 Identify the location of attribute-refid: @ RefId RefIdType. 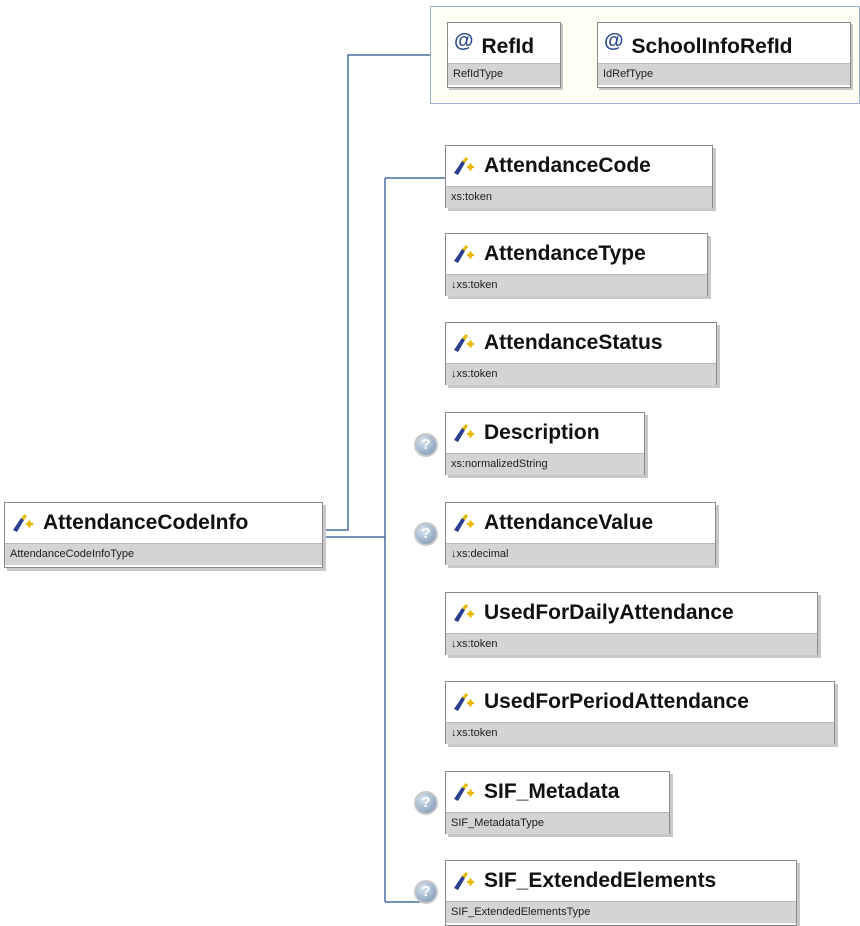
(504, 55).